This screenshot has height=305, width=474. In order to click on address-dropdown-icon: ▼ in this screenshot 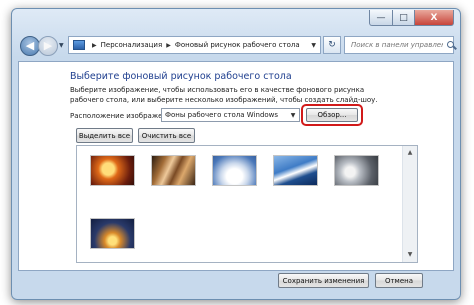, I will do `click(313, 45)`.